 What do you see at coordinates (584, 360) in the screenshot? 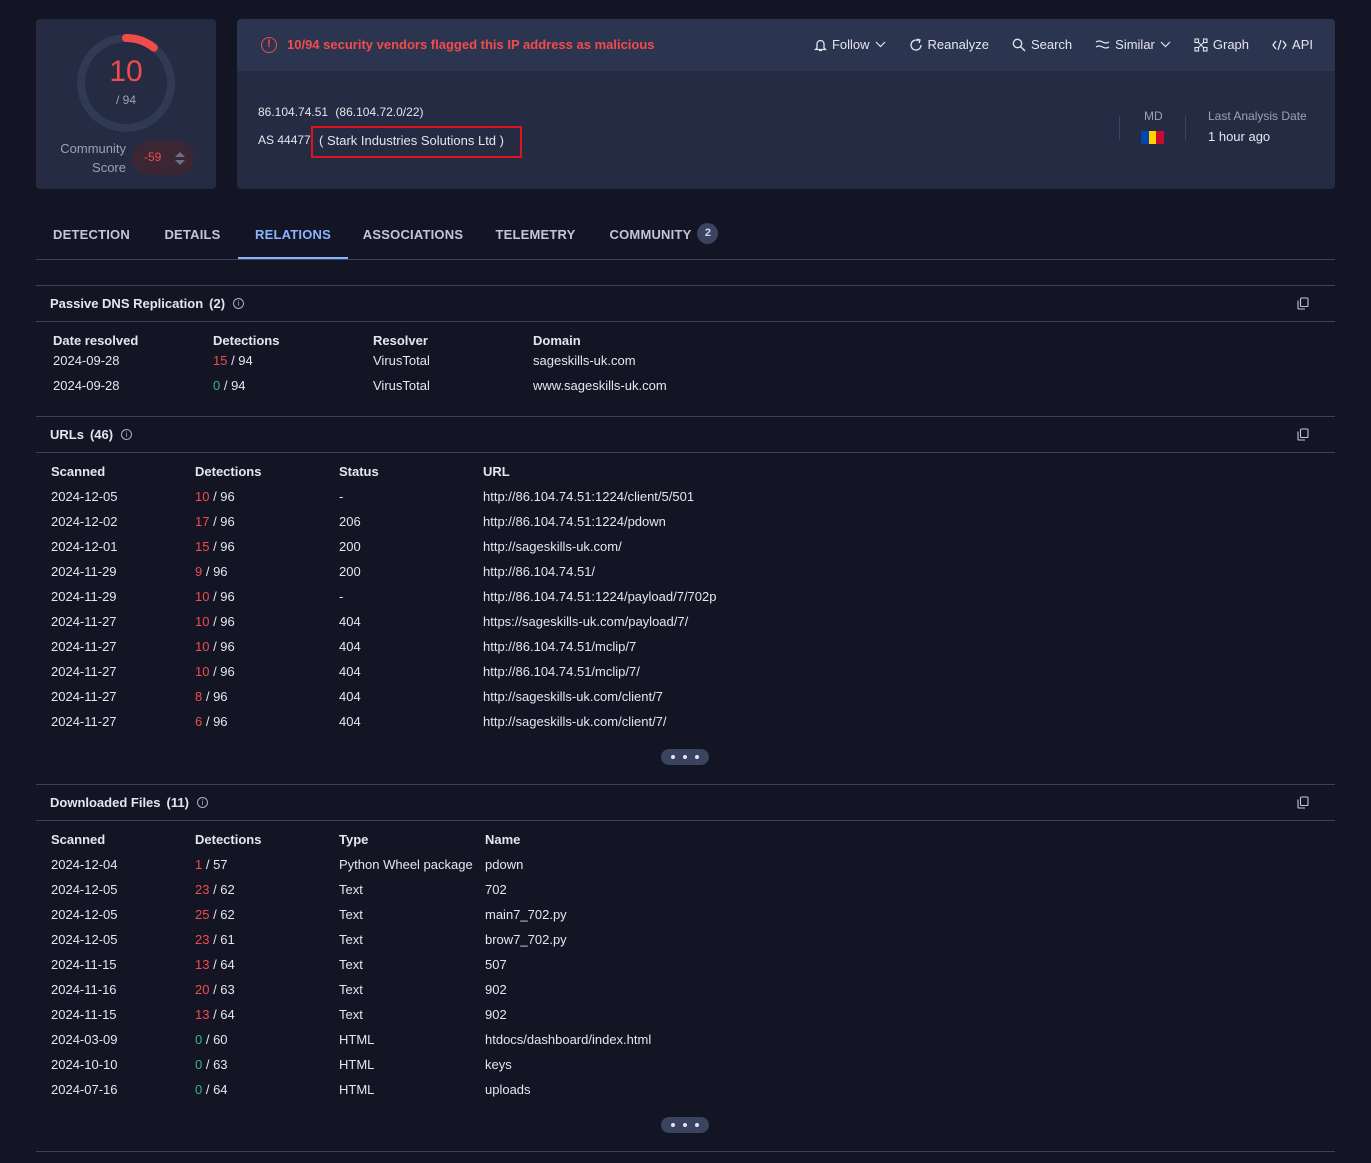
I see `dns-domain: sageskills-uk.com` at bounding box center [584, 360].